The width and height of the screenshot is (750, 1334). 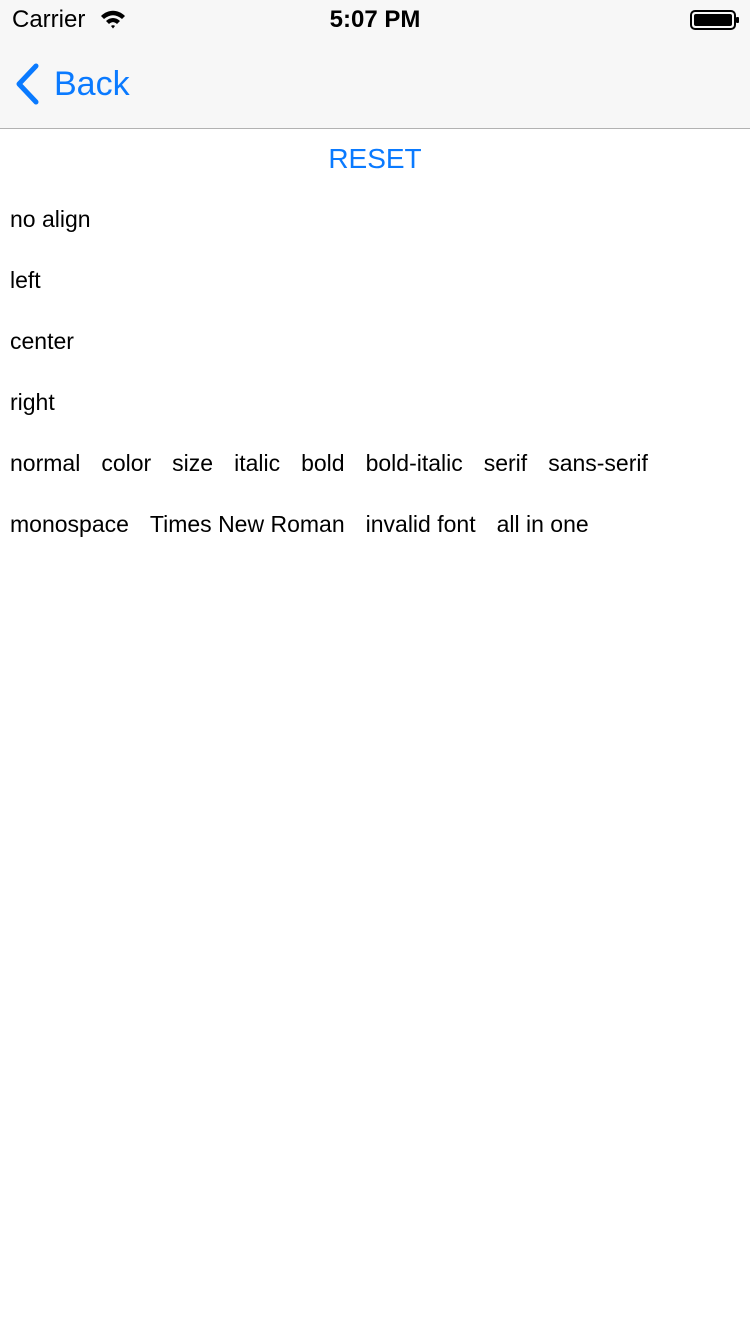 I want to click on status-time: 5:07 PM, so click(x=375, y=19).